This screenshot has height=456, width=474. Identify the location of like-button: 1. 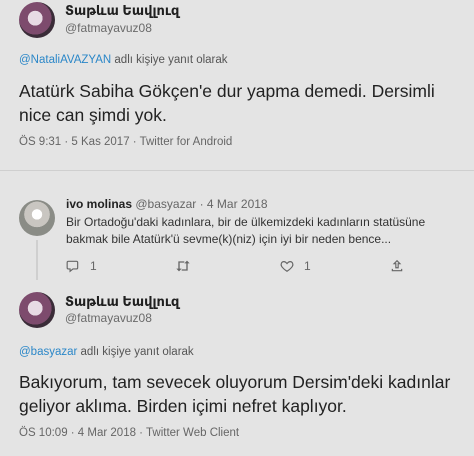
(295, 266).